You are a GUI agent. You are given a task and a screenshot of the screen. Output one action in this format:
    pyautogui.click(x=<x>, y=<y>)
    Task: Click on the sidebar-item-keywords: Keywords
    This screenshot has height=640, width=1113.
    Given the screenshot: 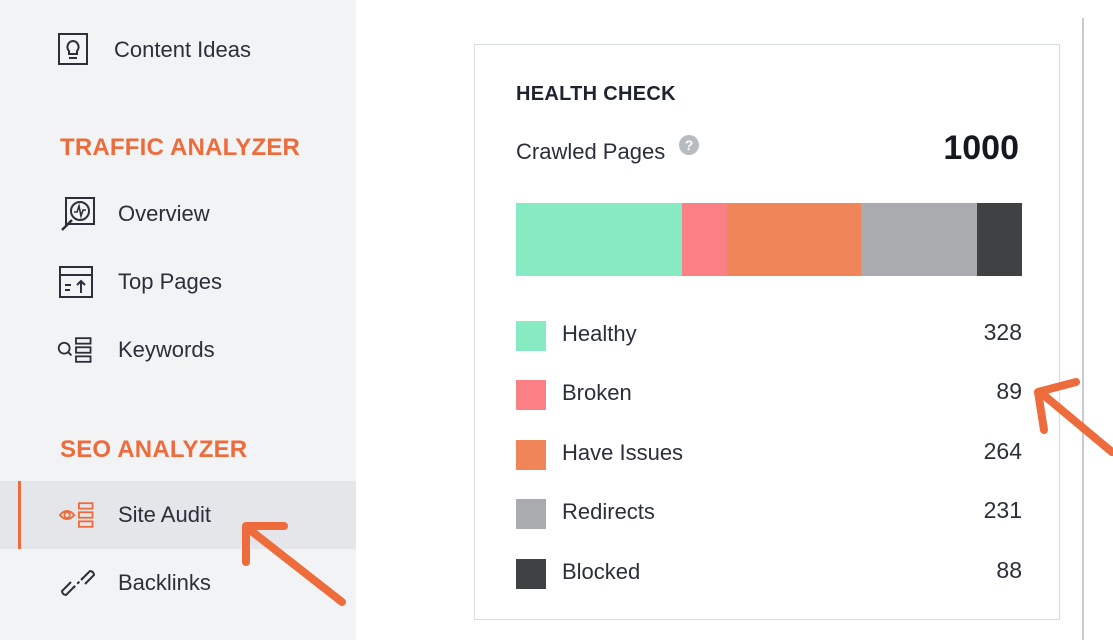 What is the action you would take?
    pyautogui.click(x=178, y=350)
    